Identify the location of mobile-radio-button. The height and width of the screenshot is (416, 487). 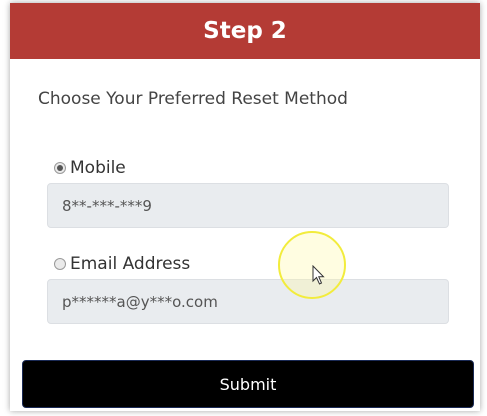
(60, 168).